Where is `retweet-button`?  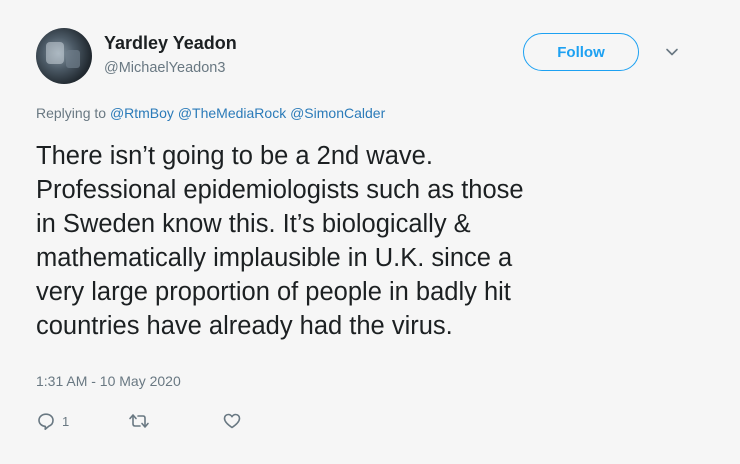 retweet-button is located at coordinates (139, 421).